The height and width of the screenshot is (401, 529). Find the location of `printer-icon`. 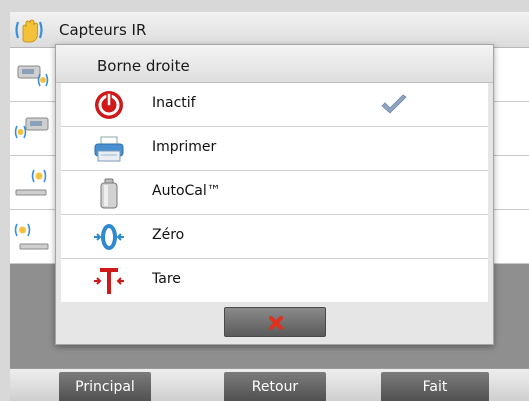

printer-icon is located at coordinates (109, 149).